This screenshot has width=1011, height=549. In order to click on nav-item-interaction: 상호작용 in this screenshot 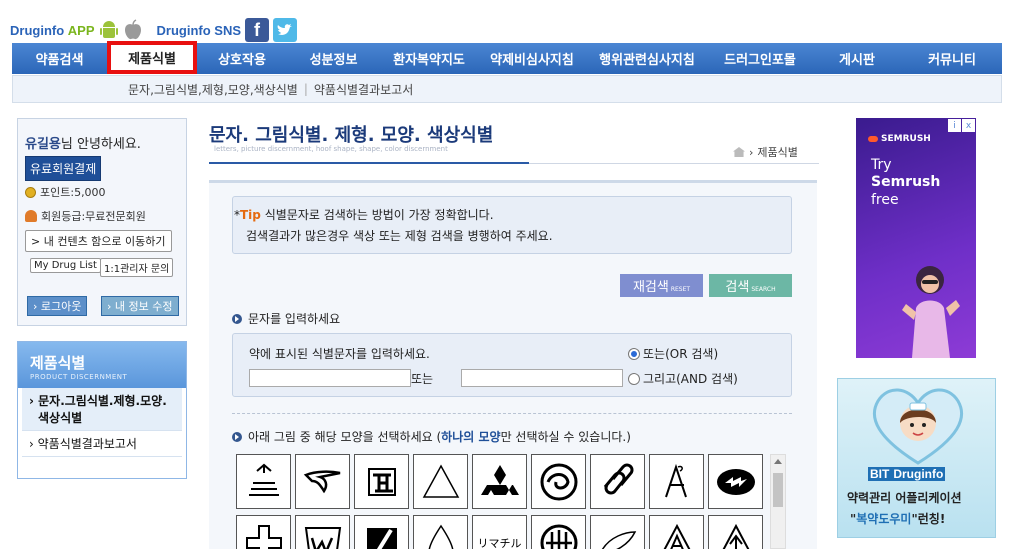, I will do `click(242, 58)`.